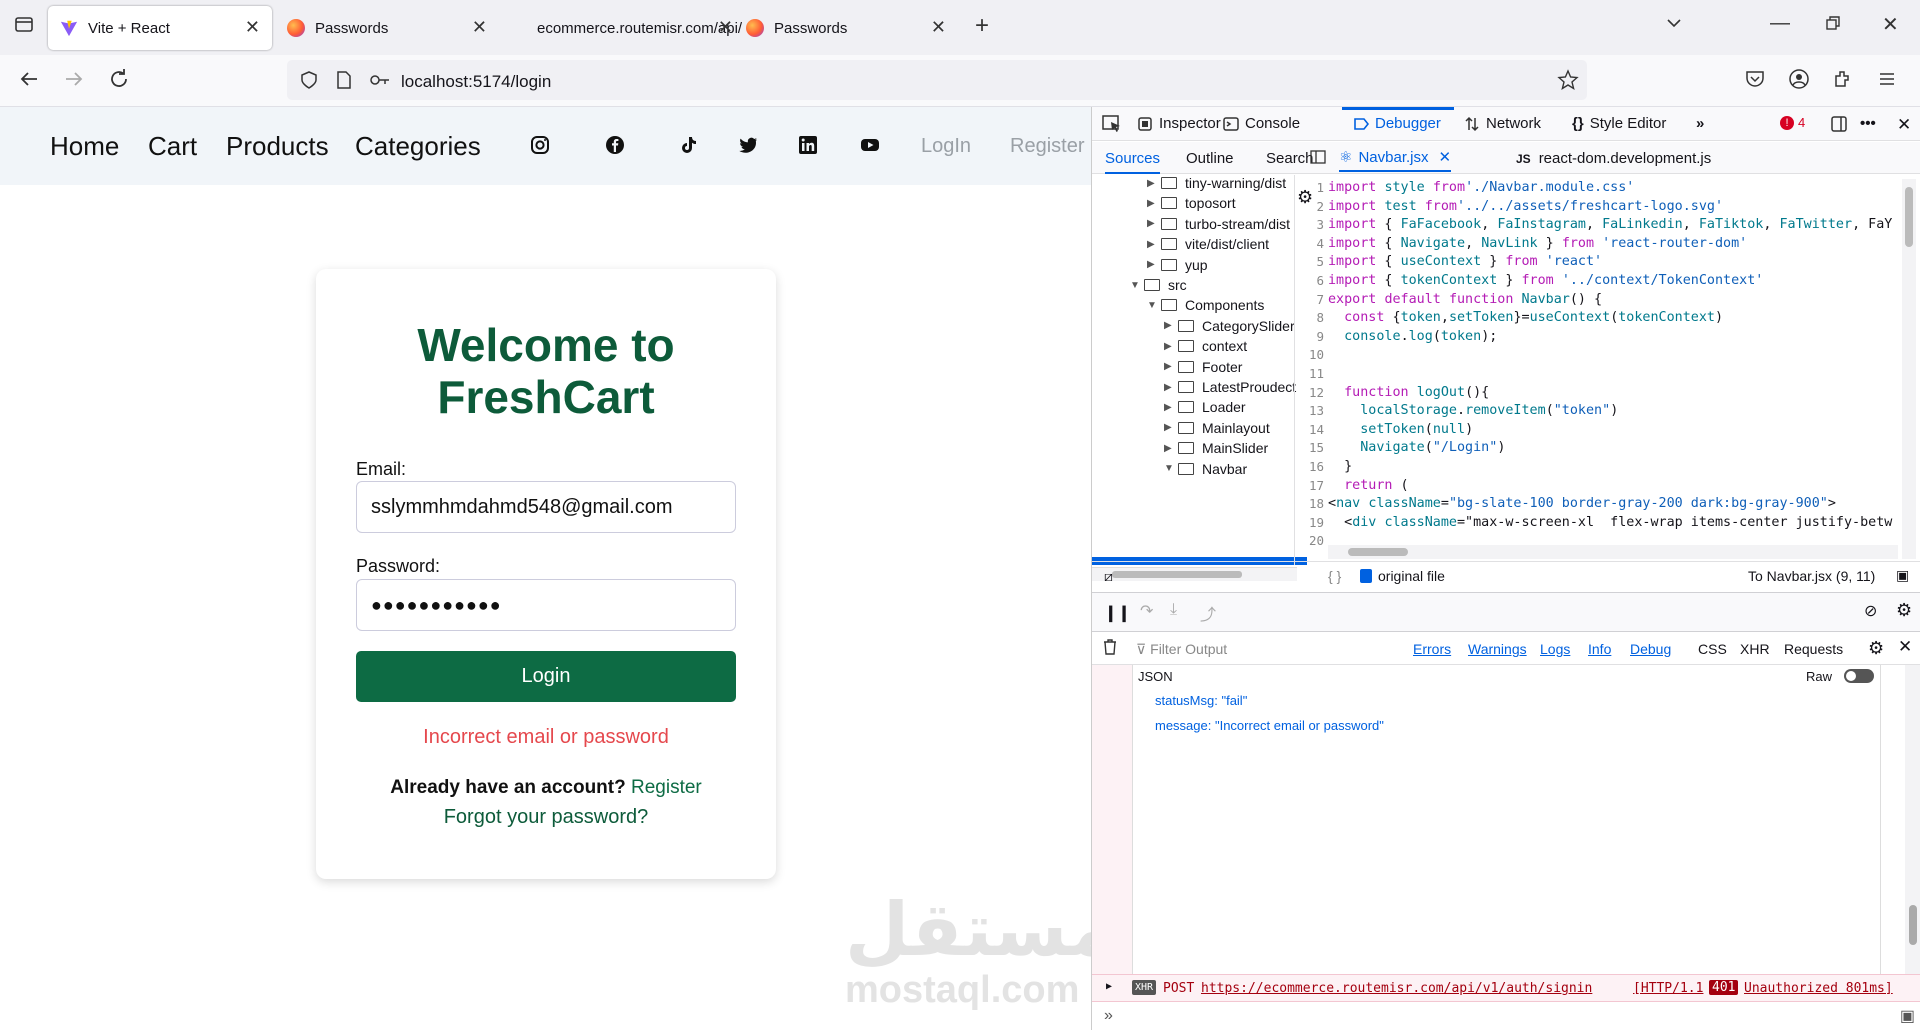  I want to click on line-number: 11, so click(1311, 374).